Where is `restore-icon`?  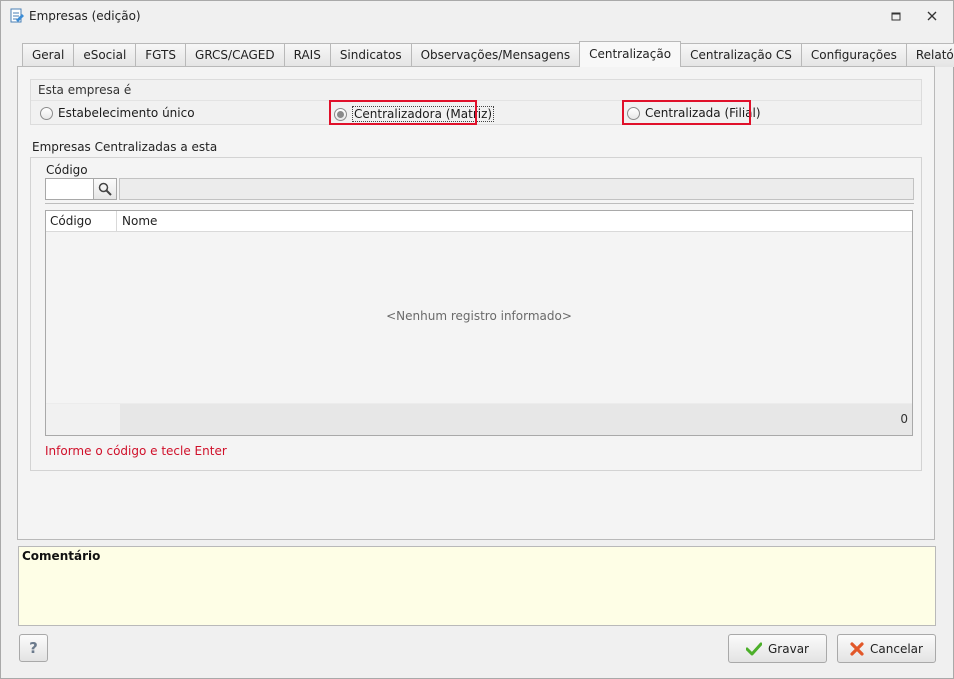
restore-icon is located at coordinates (896, 16).